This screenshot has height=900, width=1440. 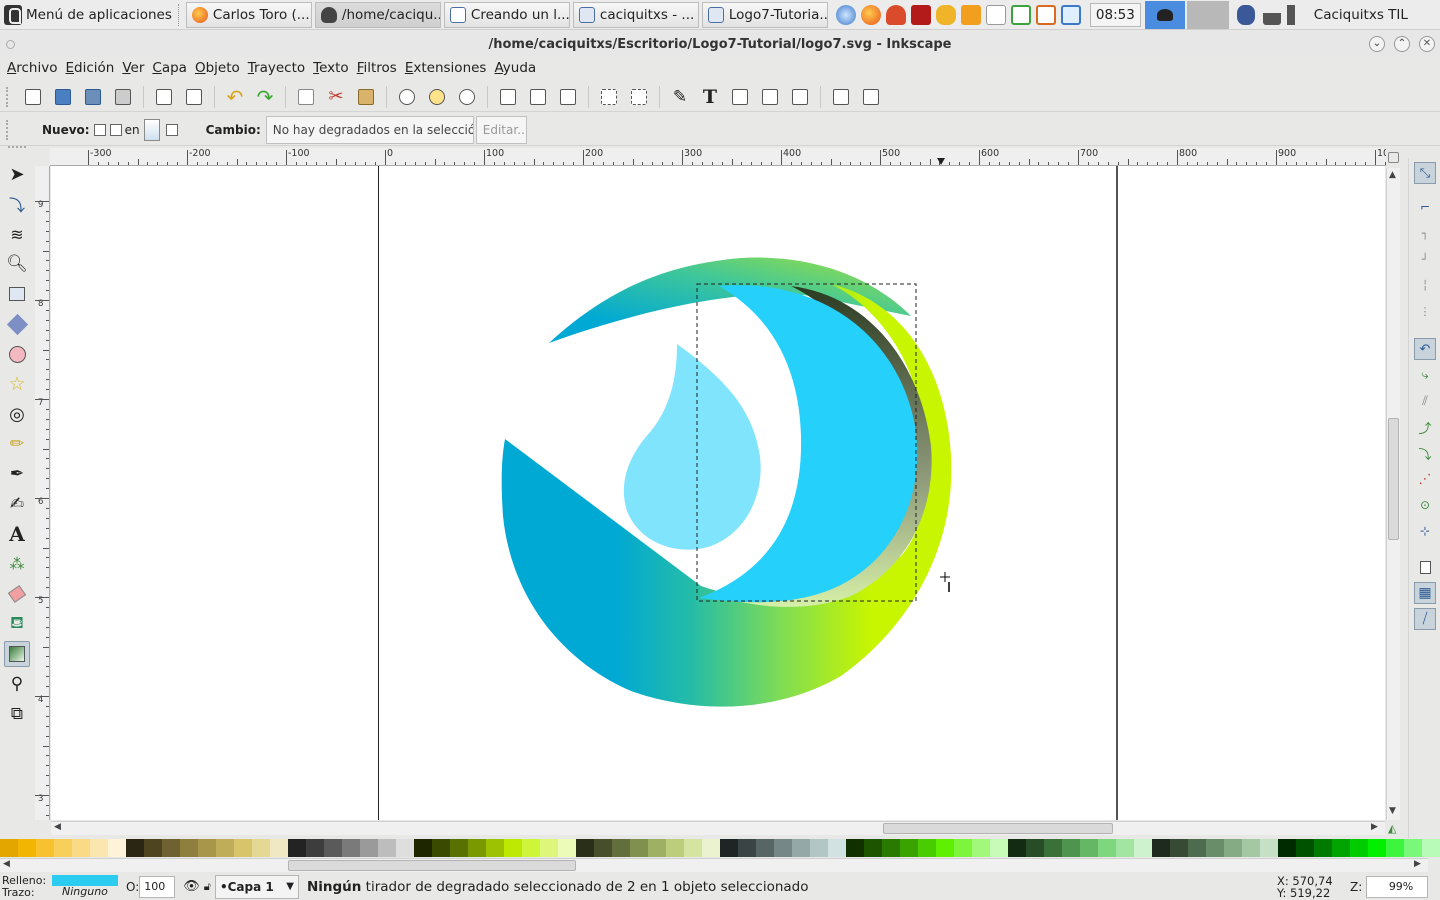 I want to click on layer-select: •Capa 1 ▼, so click(x=256, y=886).